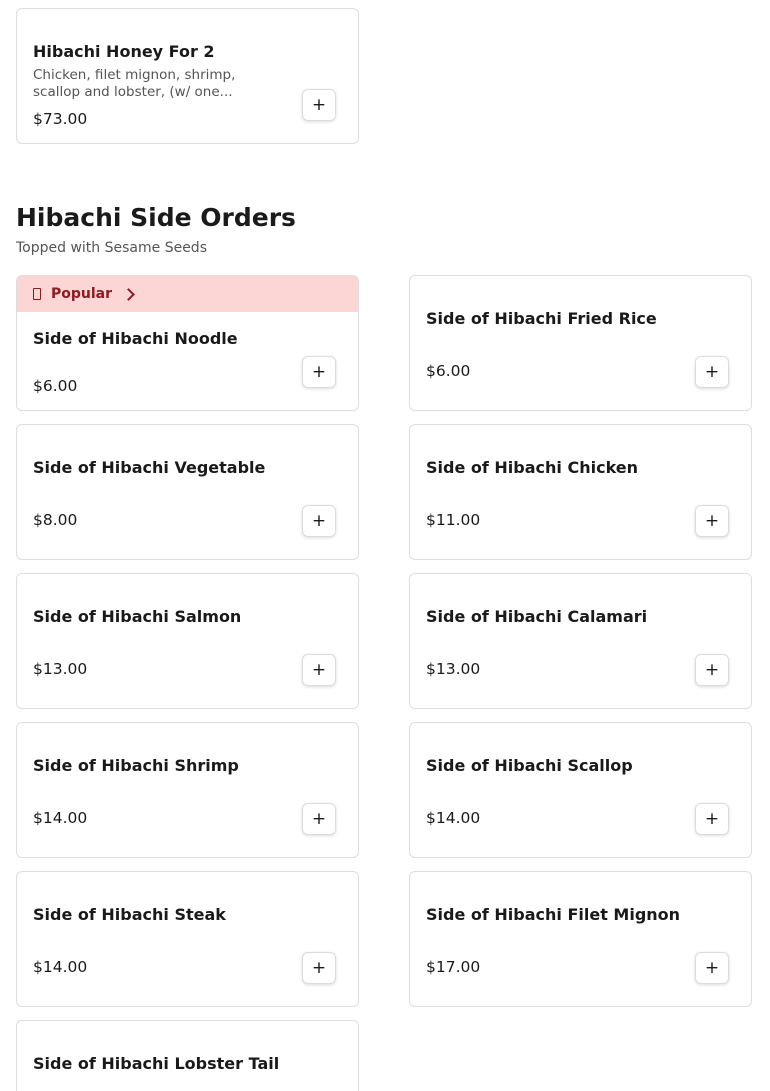  Describe the element at coordinates (453, 967) in the screenshot. I see `item-price: $17.00` at that location.